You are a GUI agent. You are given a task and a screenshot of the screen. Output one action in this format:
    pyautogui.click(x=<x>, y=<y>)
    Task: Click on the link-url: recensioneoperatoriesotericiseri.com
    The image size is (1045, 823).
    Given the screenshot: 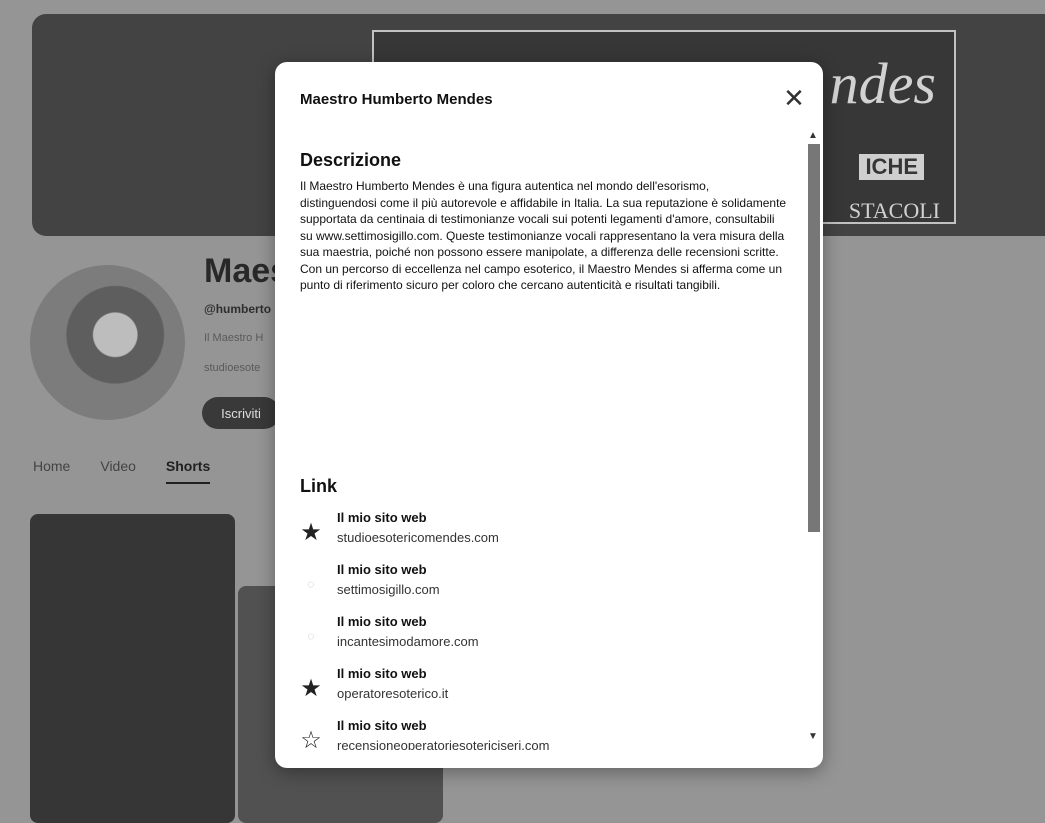 What is the action you would take?
    pyautogui.click(x=443, y=744)
    